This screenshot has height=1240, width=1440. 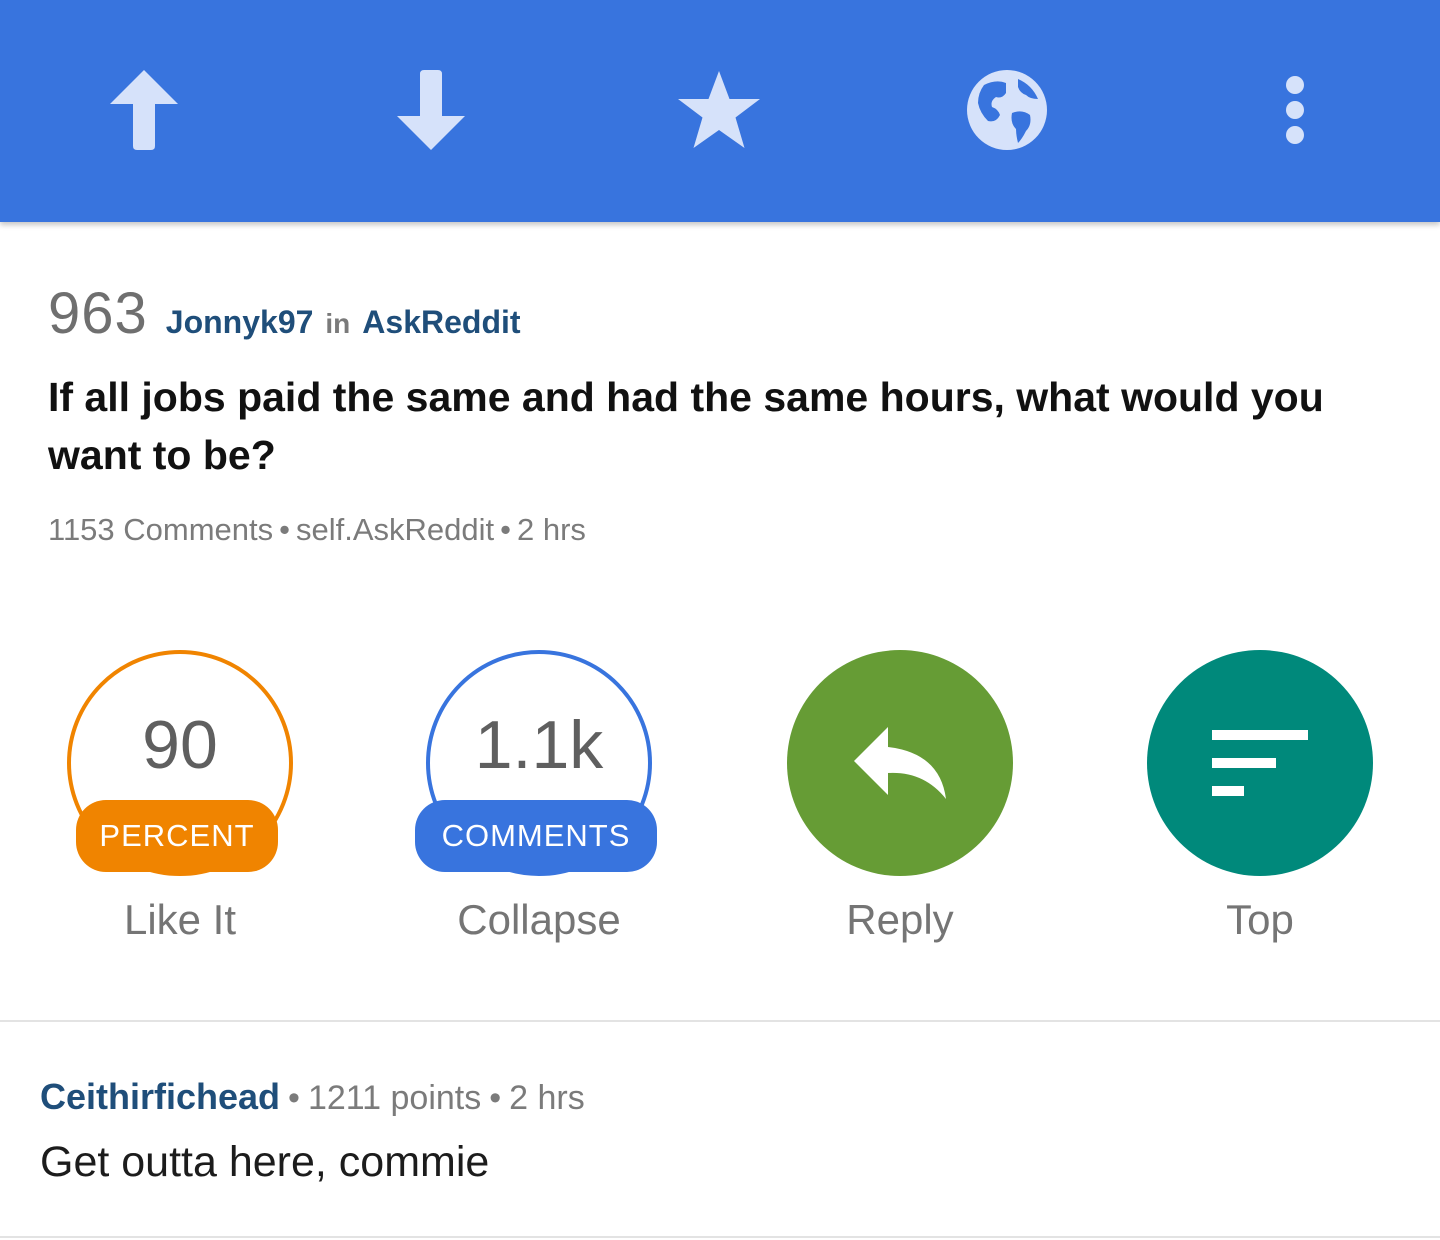 I want to click on comment-divider, so click(x=720, y=1237).